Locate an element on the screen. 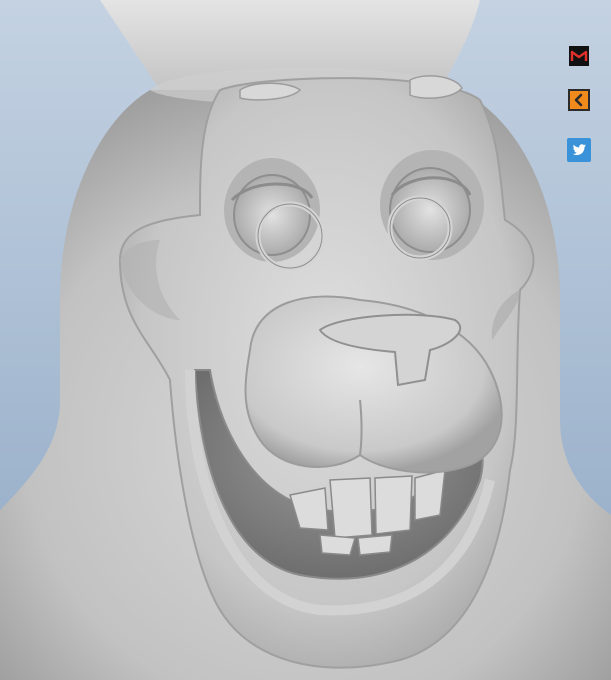 The image size is (611, 680). m-logo-icon is located at coordinates (579, 56).